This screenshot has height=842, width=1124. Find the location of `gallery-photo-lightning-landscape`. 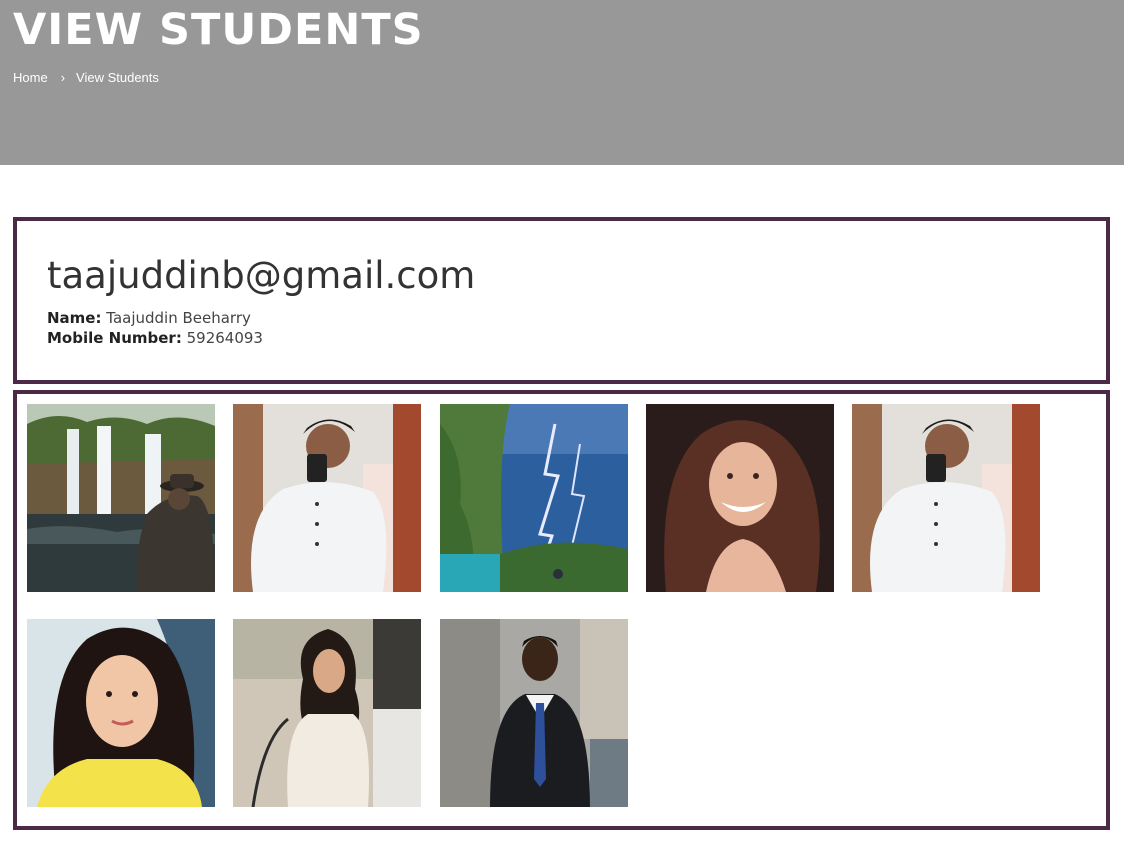

gallery-photo-lightning-landscape is located at coordinates (534, 498).